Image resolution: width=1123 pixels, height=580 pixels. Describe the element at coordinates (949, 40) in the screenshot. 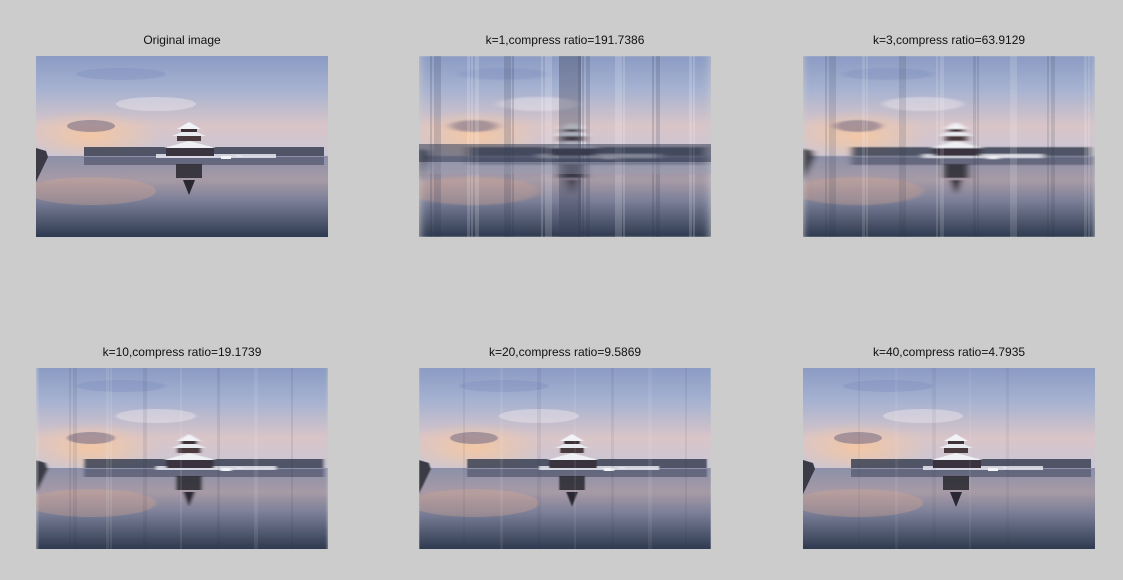

I see `panel-title-k3: k=3,compress ratio=63.9129` at that location.